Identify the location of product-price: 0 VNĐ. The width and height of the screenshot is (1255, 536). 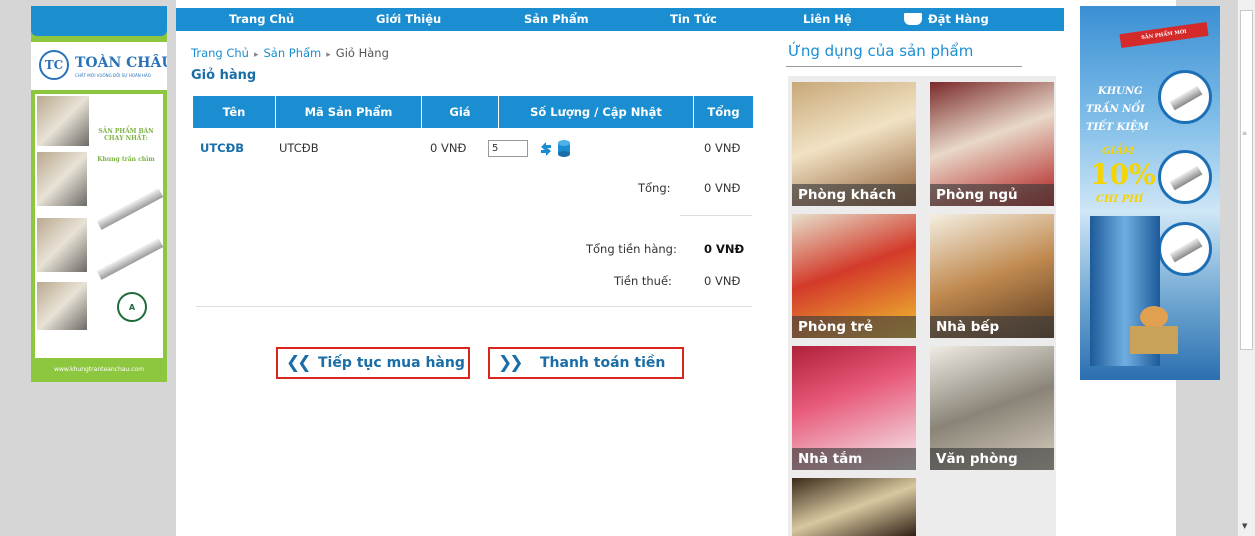
(448, 148).